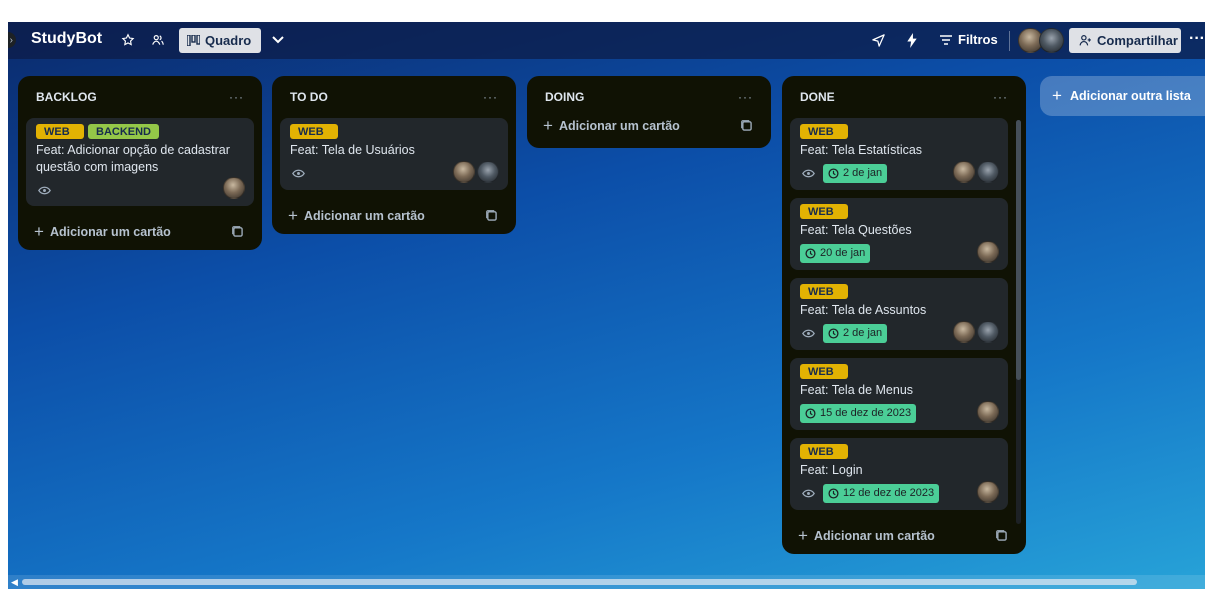 This screenshot has width=1205, height=589. Describe the element at coordinates (817, 97) in the screenshot. I see `list-title: DONE` at that location.